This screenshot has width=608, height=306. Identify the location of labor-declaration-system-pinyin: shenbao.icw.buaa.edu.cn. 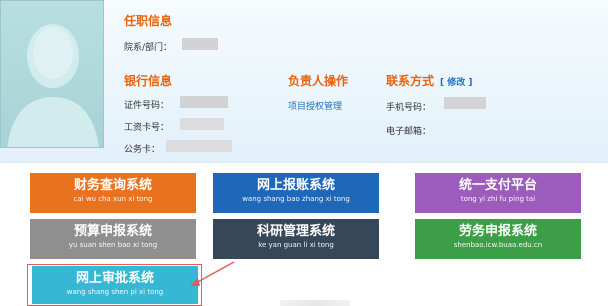
(498, 245).